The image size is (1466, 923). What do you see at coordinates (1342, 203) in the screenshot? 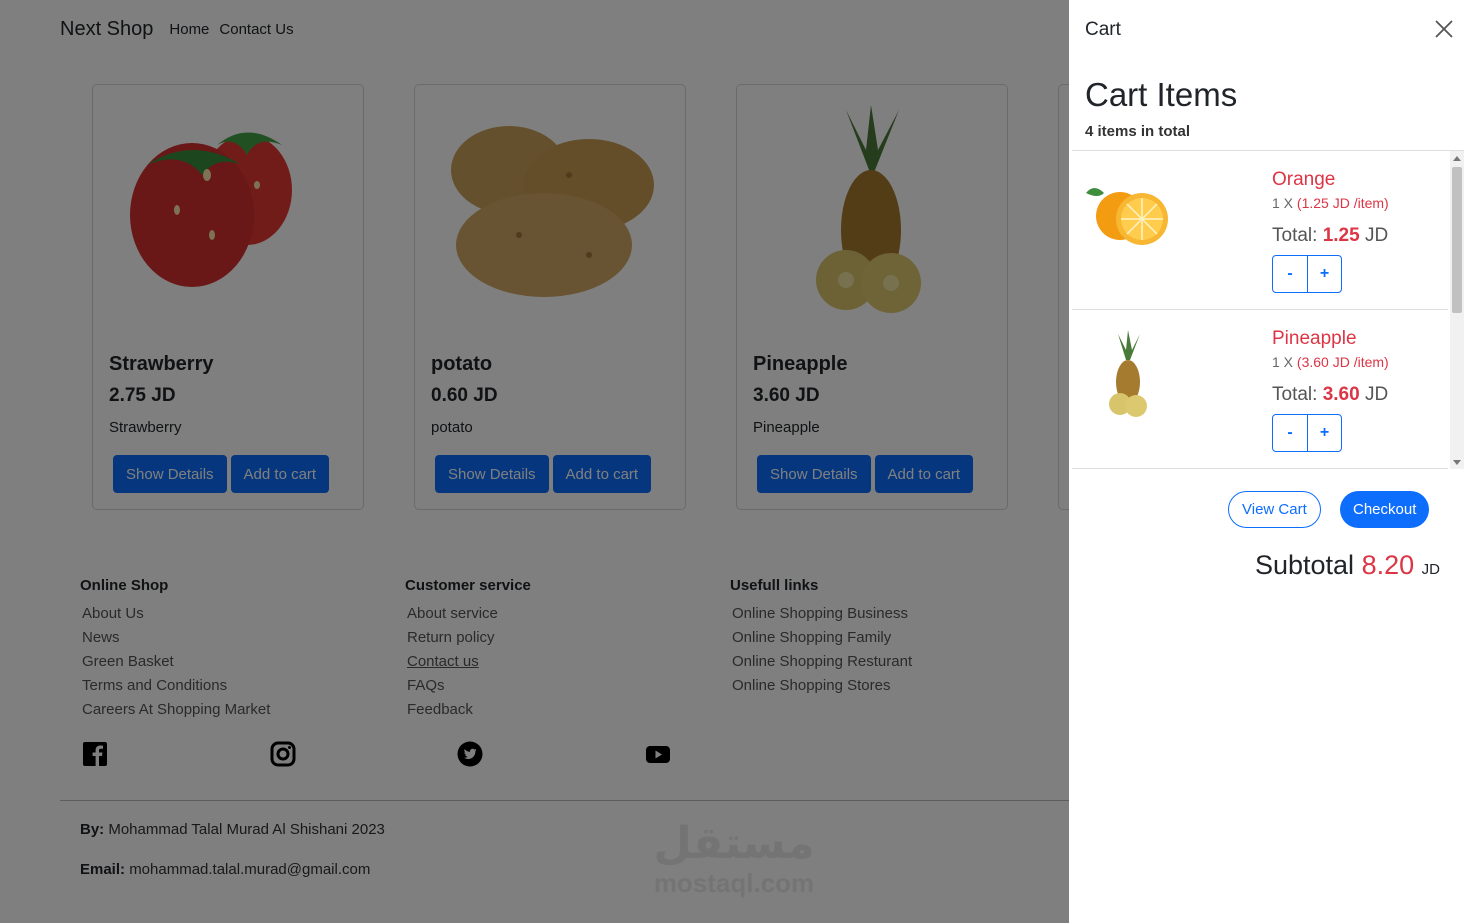
I see `unit-price: (1.25 JD /item)` at bounding box center [1342, 203].